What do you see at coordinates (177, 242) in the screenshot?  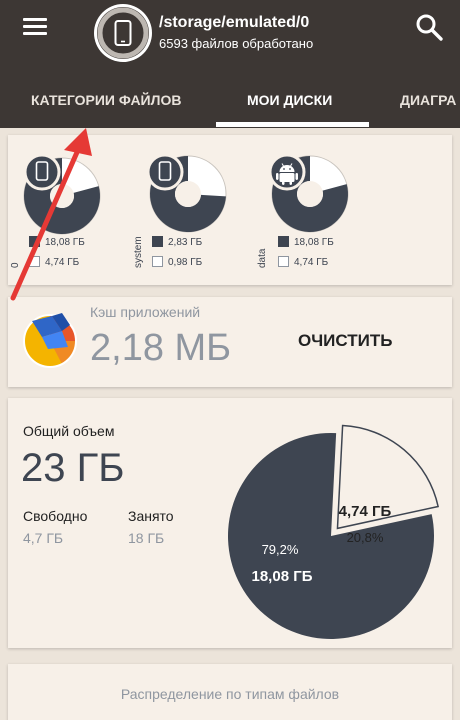 I see `disk-system-used-legend: 2,83 ГБ` at bounding box center [177, 242].